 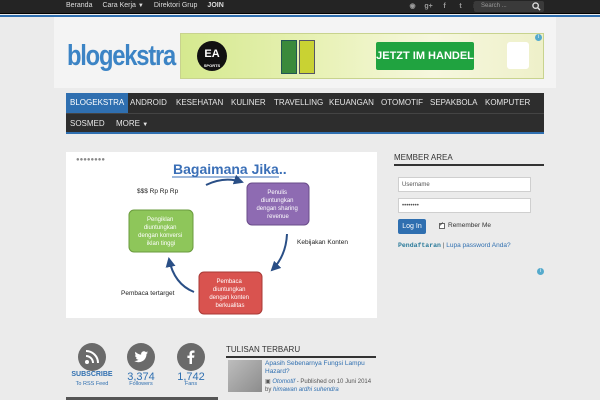 I want to click on top-nav: Beranda Cara Kerja ▼ Direktori Grup JOIN, so click(x=145, y=5).